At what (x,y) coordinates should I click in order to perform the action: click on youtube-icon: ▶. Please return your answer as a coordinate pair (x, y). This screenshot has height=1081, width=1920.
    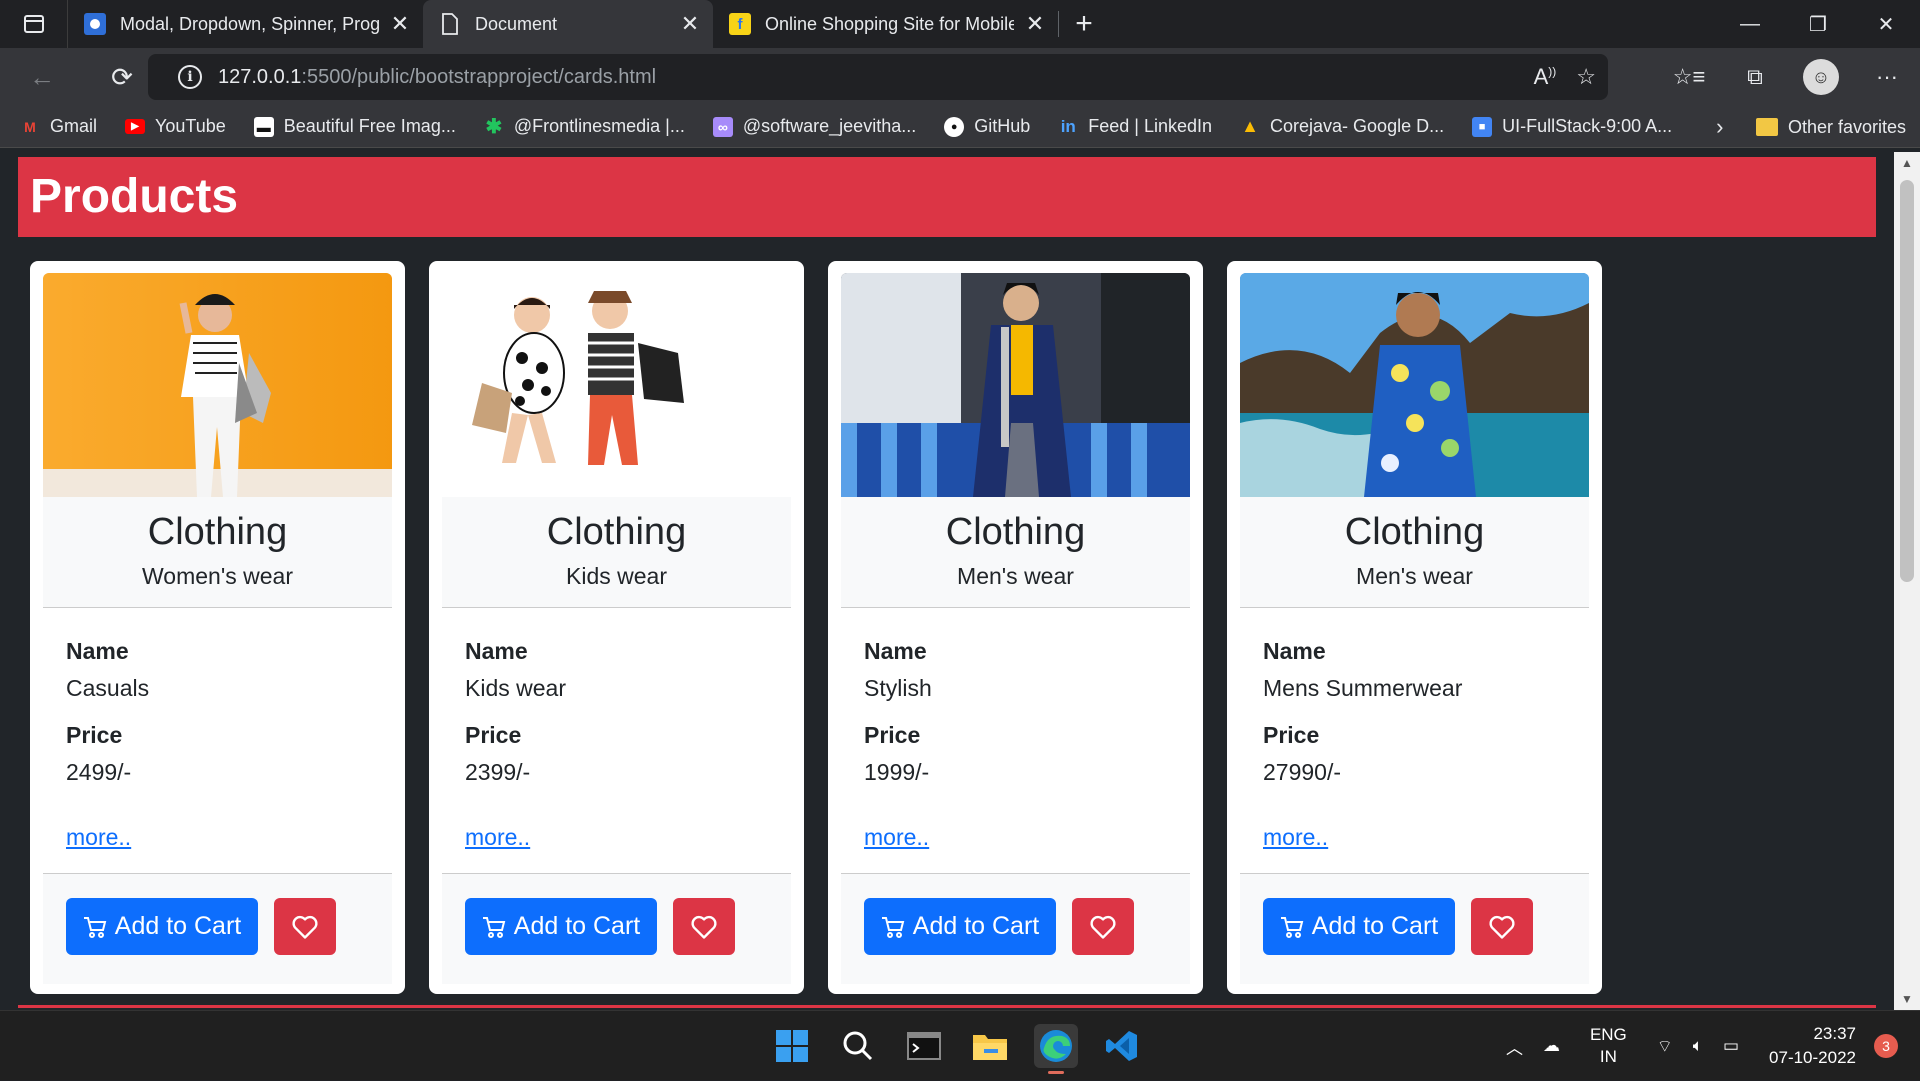
    Looking at the image, I should click on (135, 126).